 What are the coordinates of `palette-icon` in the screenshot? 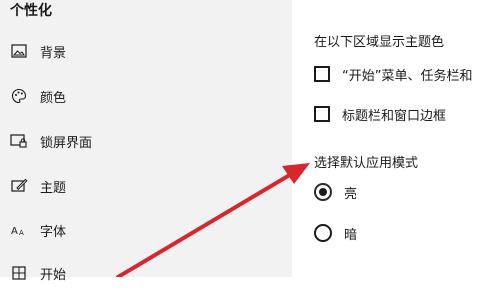 It's located at (19, 96).